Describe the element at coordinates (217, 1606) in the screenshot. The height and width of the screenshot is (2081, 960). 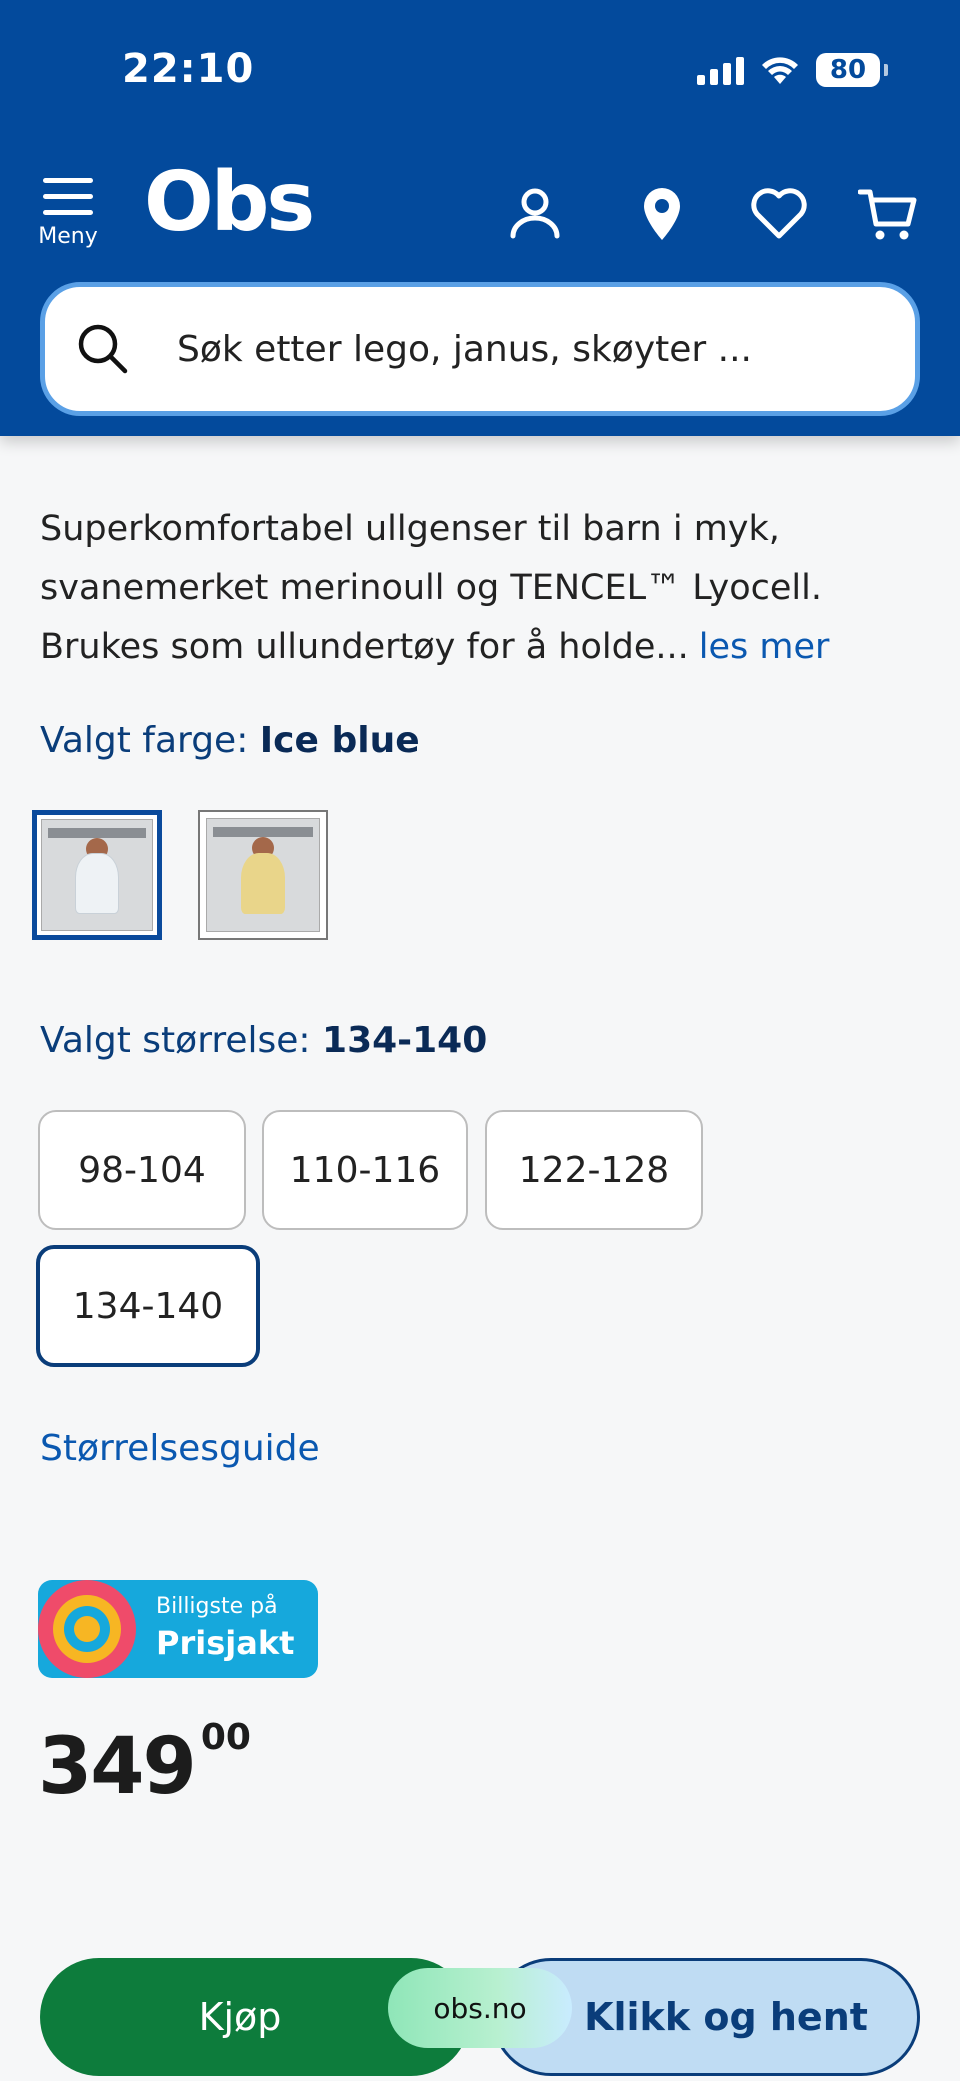
I see `prisjakt-small-text: Billigste på` at that location.